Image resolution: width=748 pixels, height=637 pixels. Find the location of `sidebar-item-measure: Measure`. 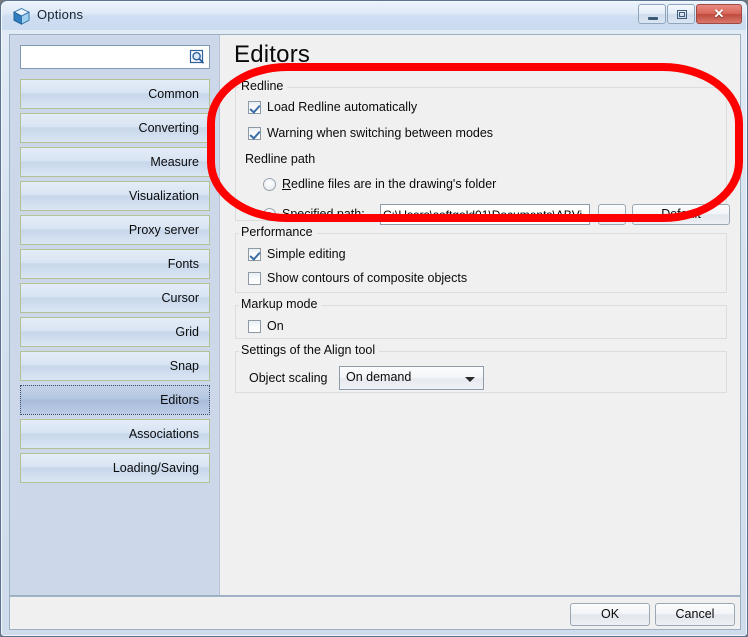

sidebar-item-measure: Measure is located at coordinates (115, 162).